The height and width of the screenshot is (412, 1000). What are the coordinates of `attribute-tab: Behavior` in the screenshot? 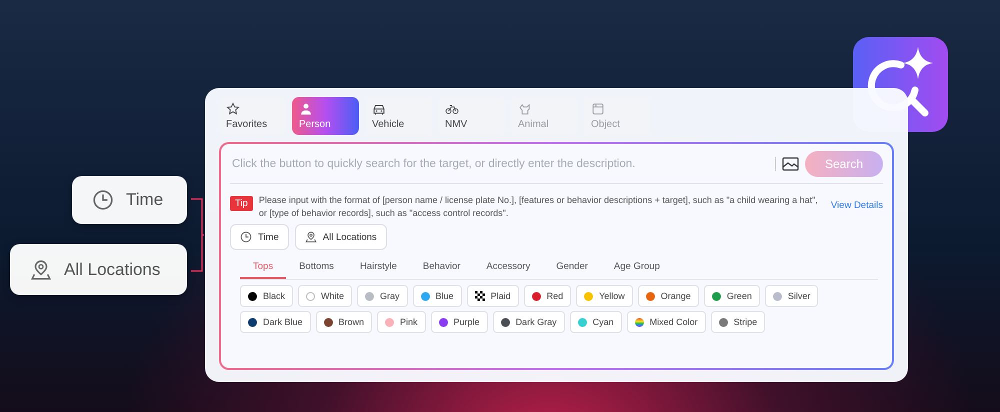 It's located at (442, 268).